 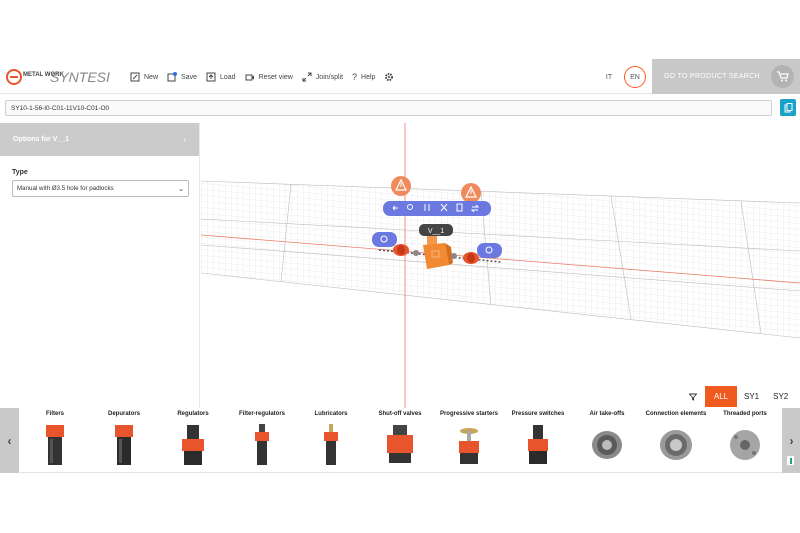 I want to click on category-progressive-starters: Progressive starters, so click(x=469, y=440).